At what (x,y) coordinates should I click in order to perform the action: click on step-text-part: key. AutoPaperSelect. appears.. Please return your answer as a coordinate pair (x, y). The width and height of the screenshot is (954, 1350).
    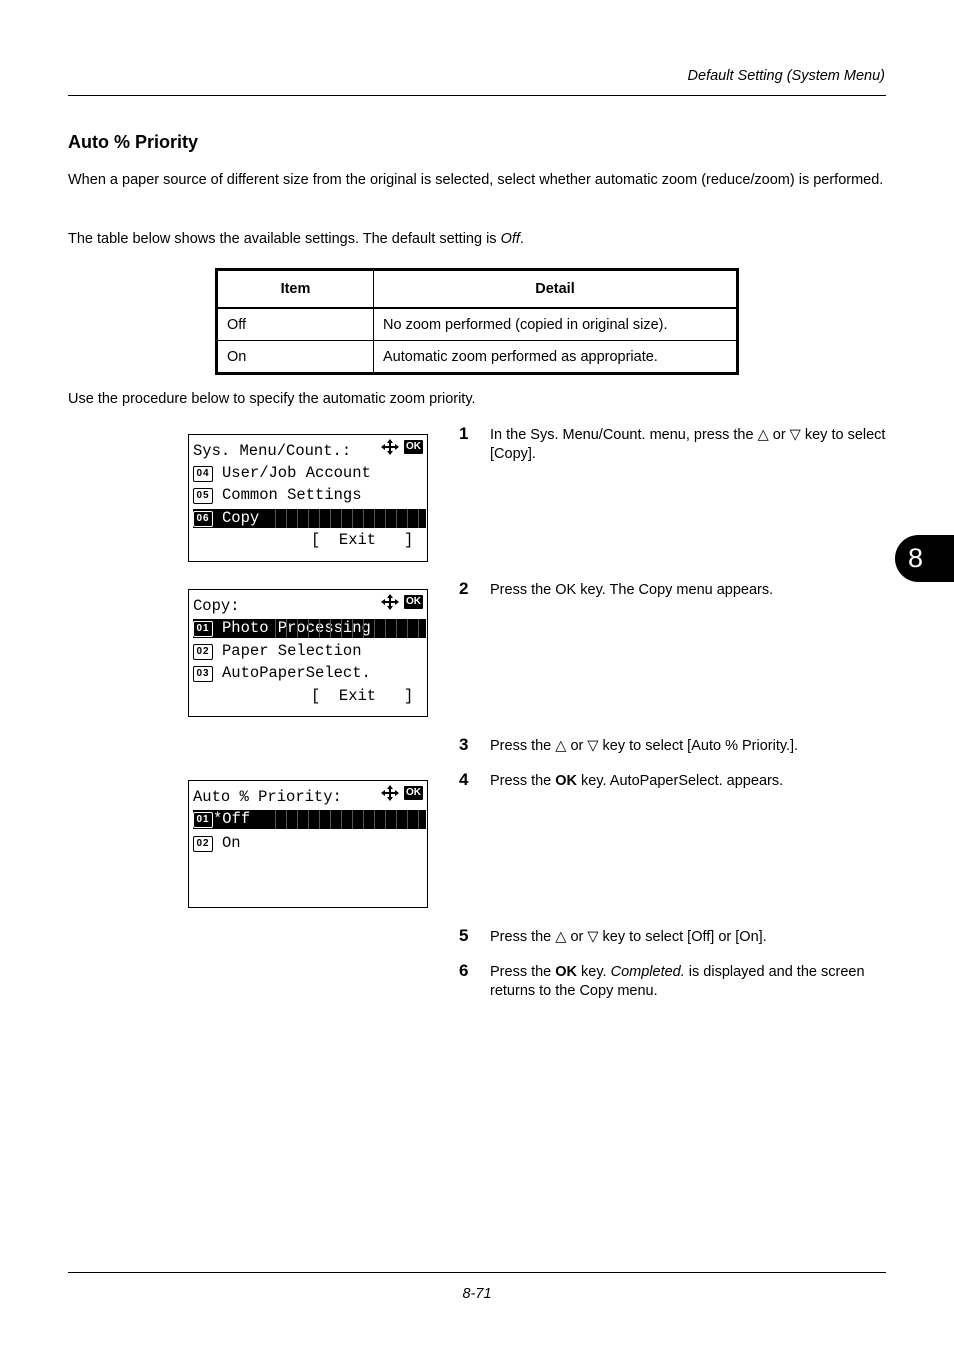
    Looking at the image, I should click on (680, 781).